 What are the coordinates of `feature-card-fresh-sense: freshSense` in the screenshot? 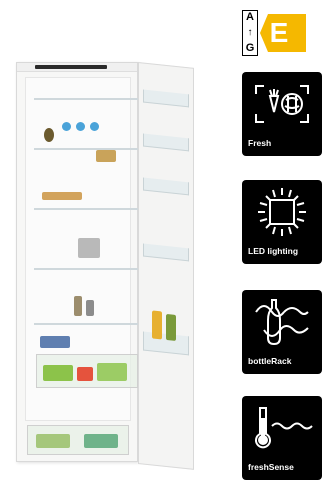 It's located at (282, 438).